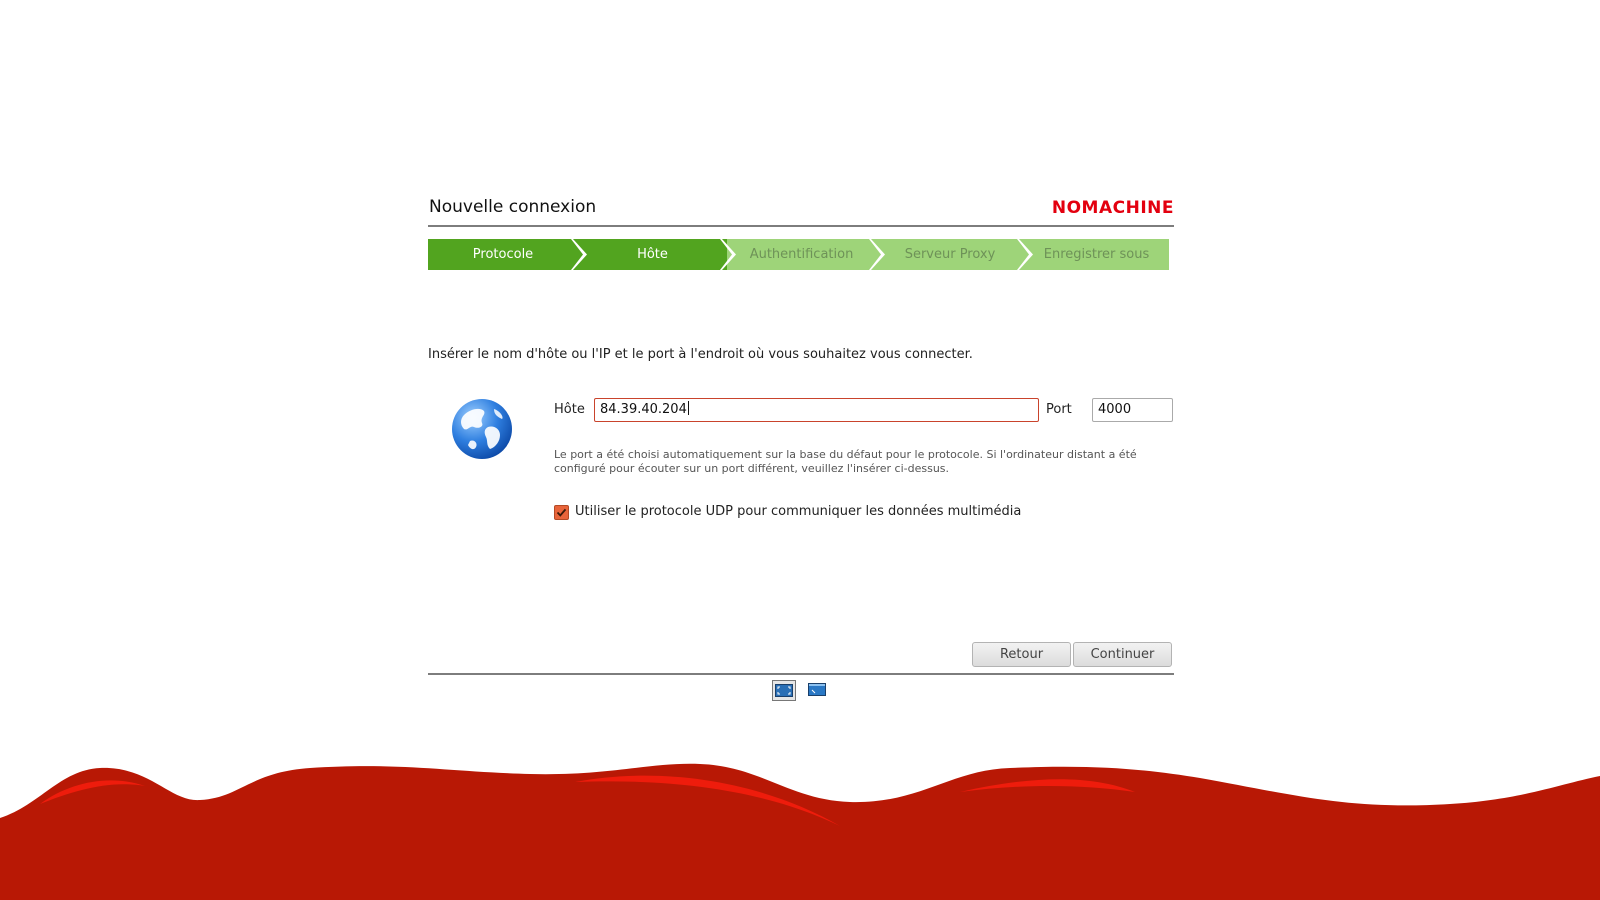  I want to click on step-label: Enregistrer sous, so click(1096, 254).